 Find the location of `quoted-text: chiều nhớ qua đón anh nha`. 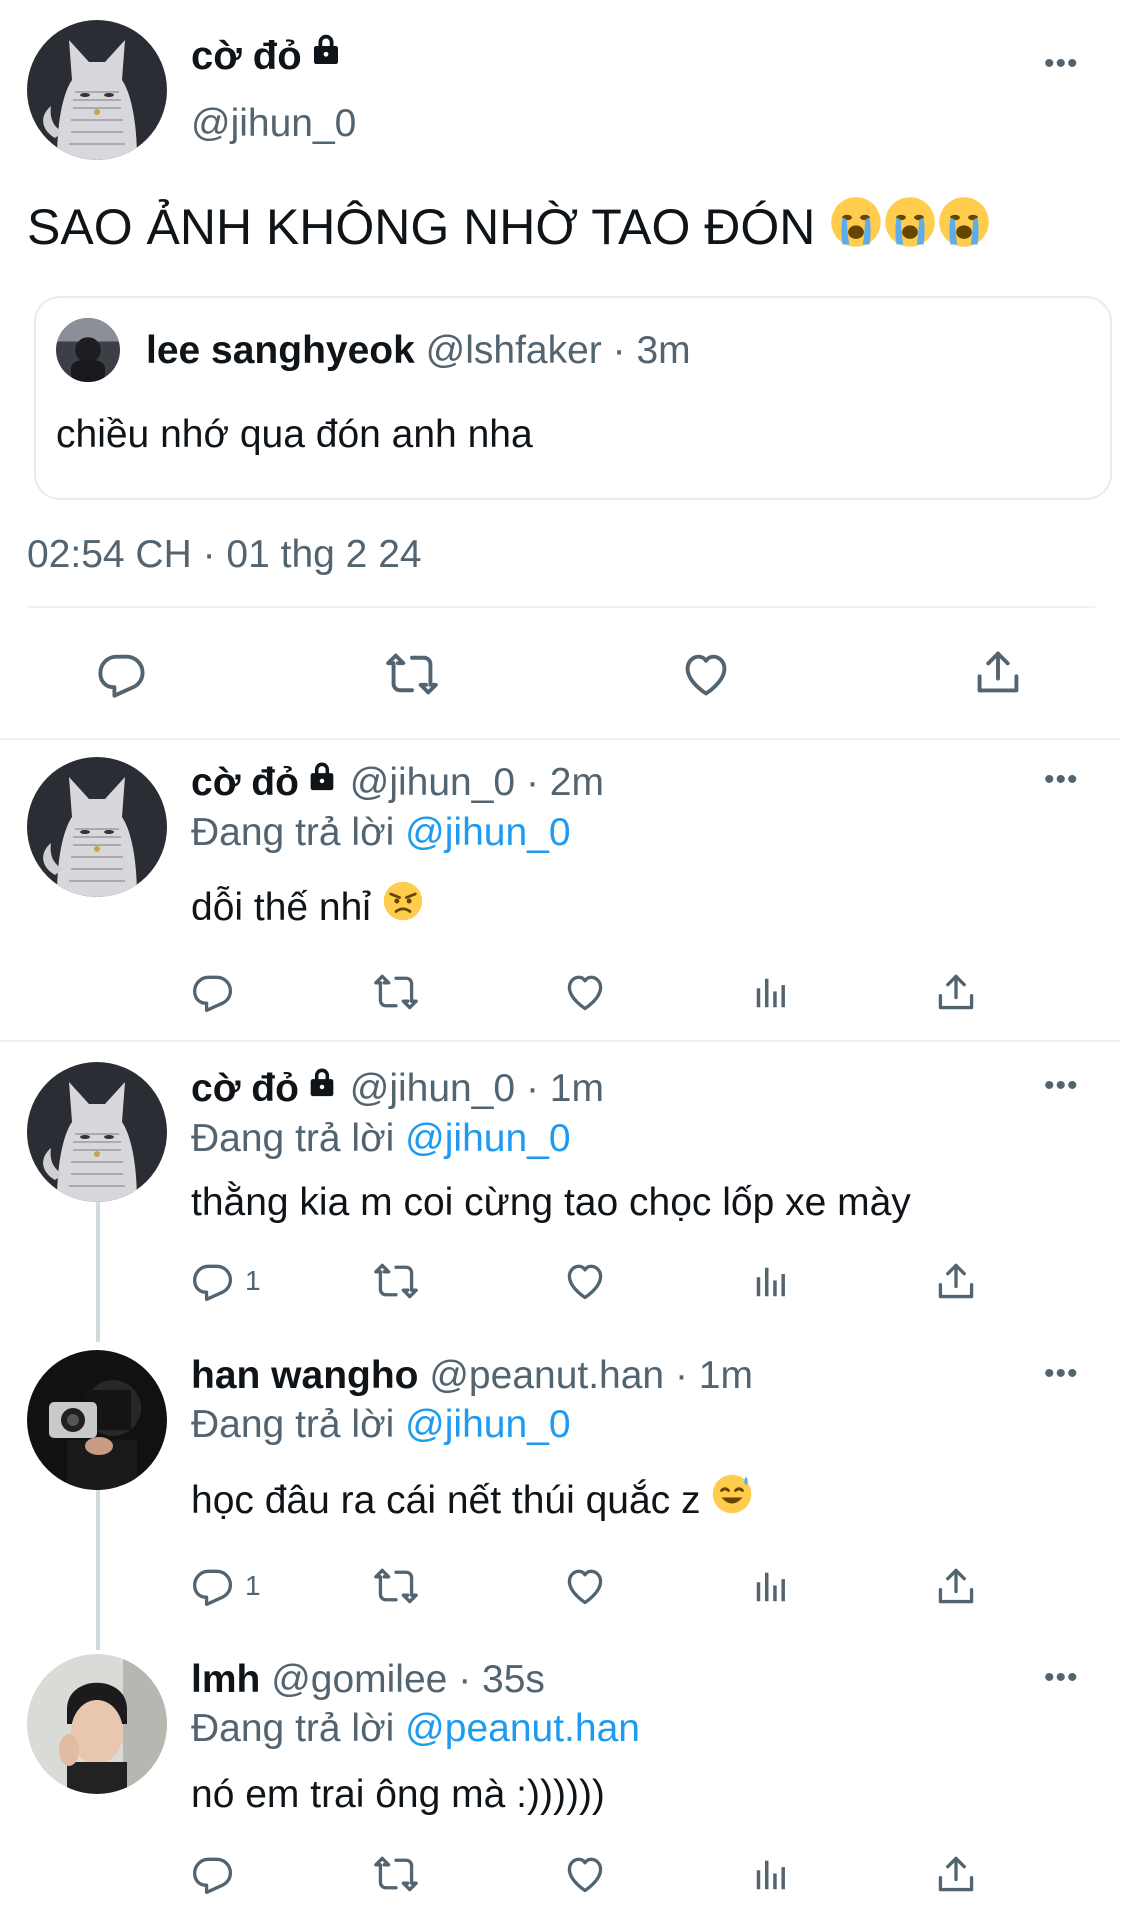

quoted-text: chiều nhớ qua đón anh nha is located at coordinates (294, 434).